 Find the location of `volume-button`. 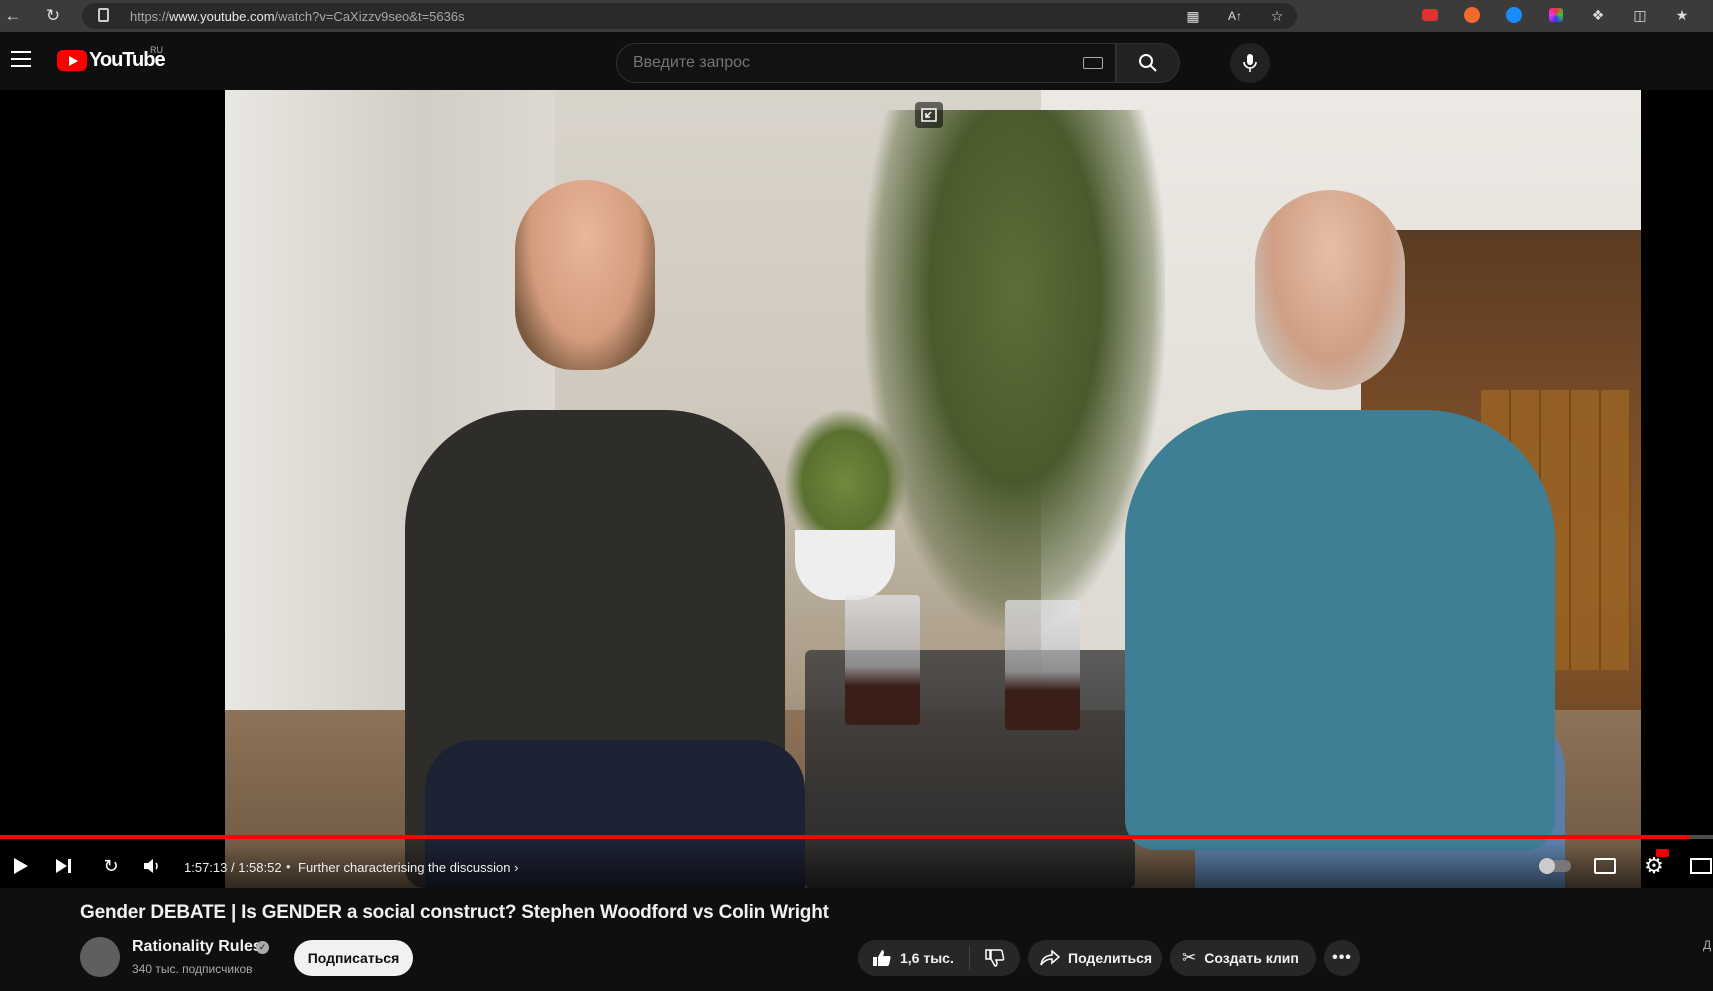

volume-button is located at coordinates (152, 866).